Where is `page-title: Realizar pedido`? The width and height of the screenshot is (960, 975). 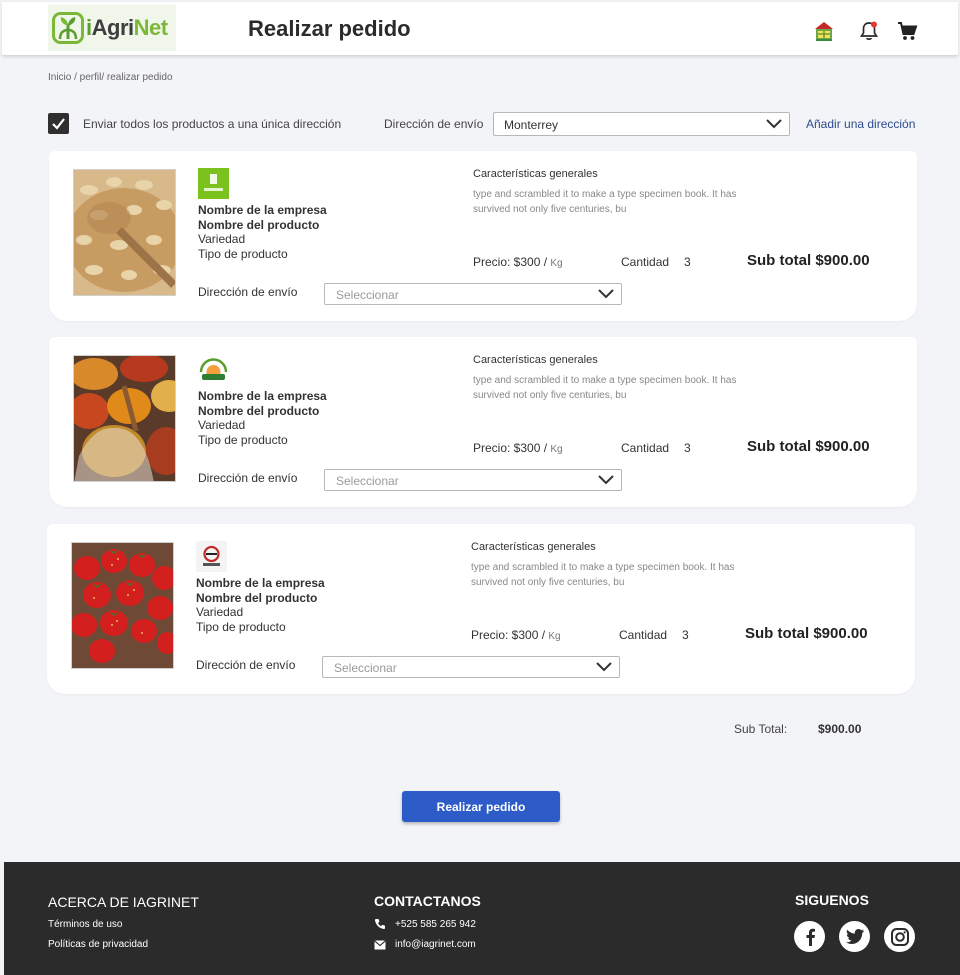 page-title: Realizar pedido is located at coordinates (329, 28).